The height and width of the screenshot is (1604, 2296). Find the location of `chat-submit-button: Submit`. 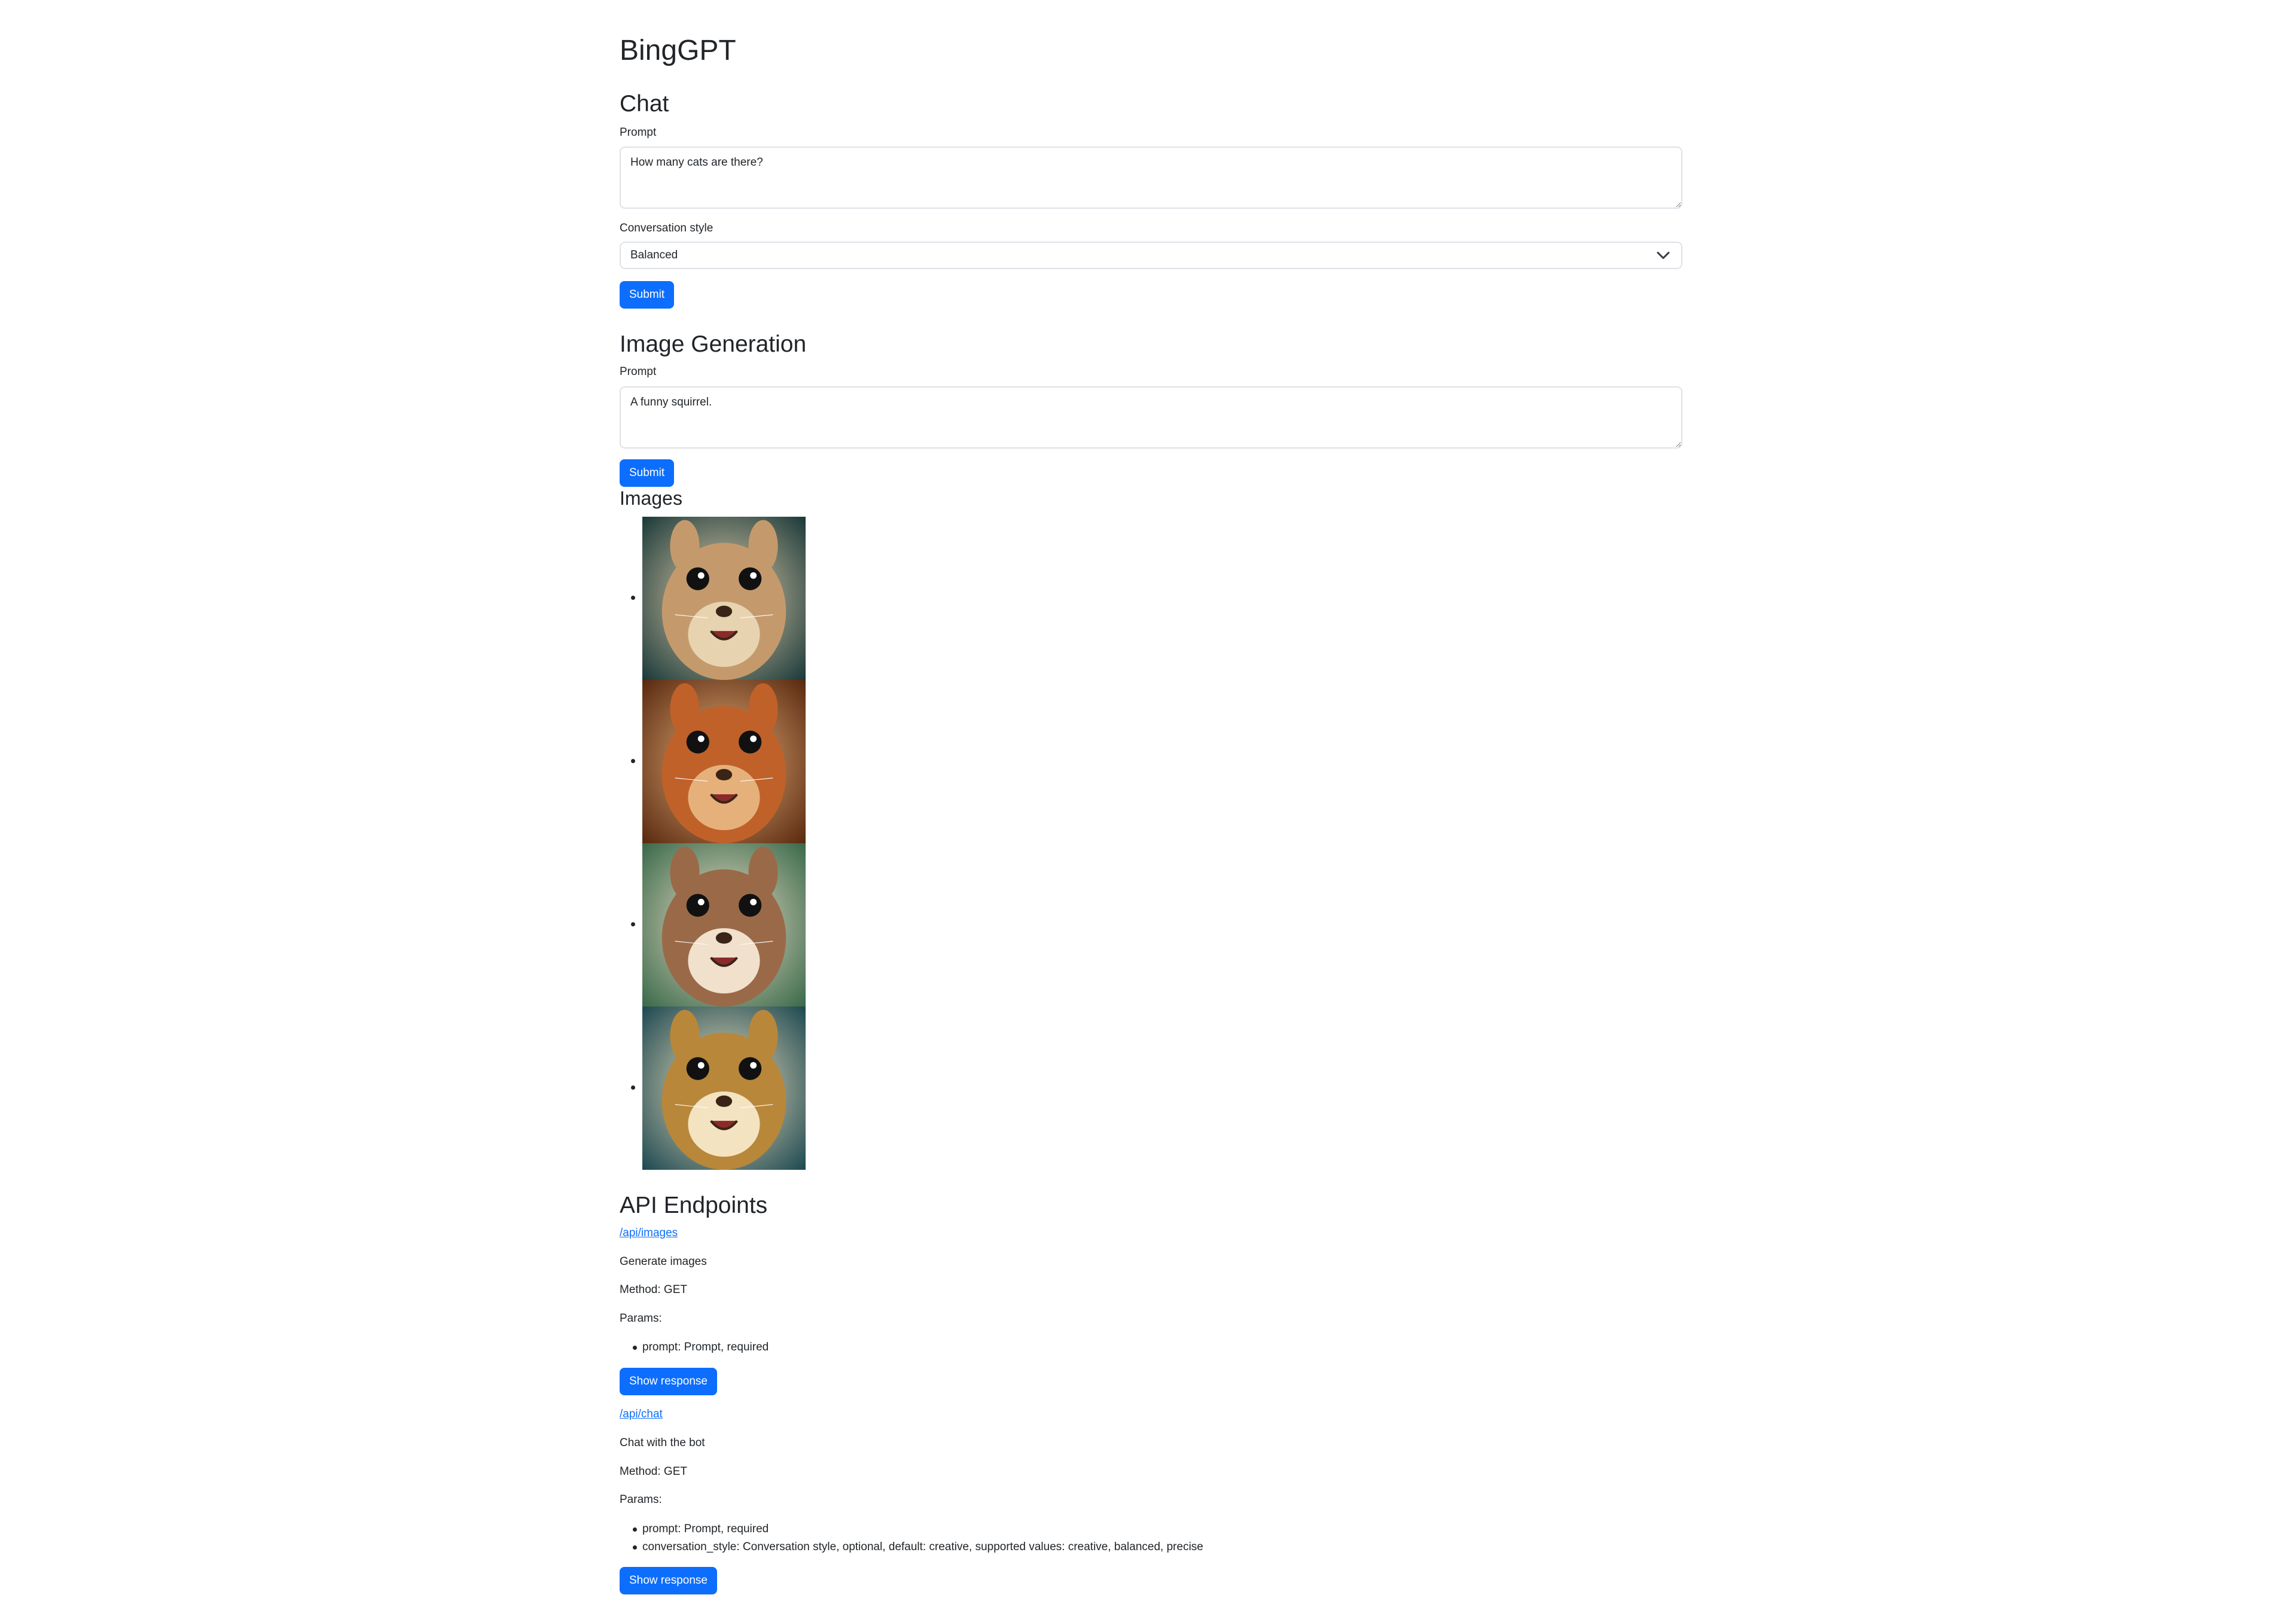

chat-submit-button: Submit is located at coordinates (647, 295).